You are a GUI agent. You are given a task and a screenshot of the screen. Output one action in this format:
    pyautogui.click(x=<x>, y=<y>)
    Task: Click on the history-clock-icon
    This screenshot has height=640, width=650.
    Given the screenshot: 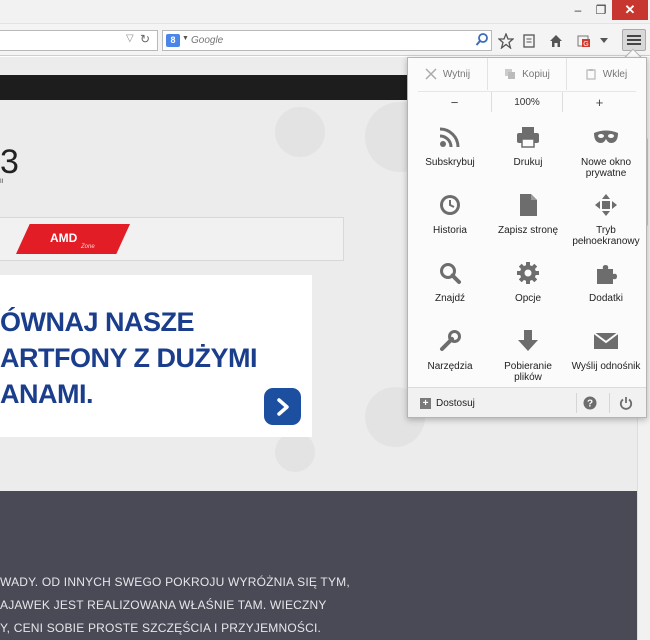 What is the action you would take?
    pyautogui.click(x=450, y=205)
    